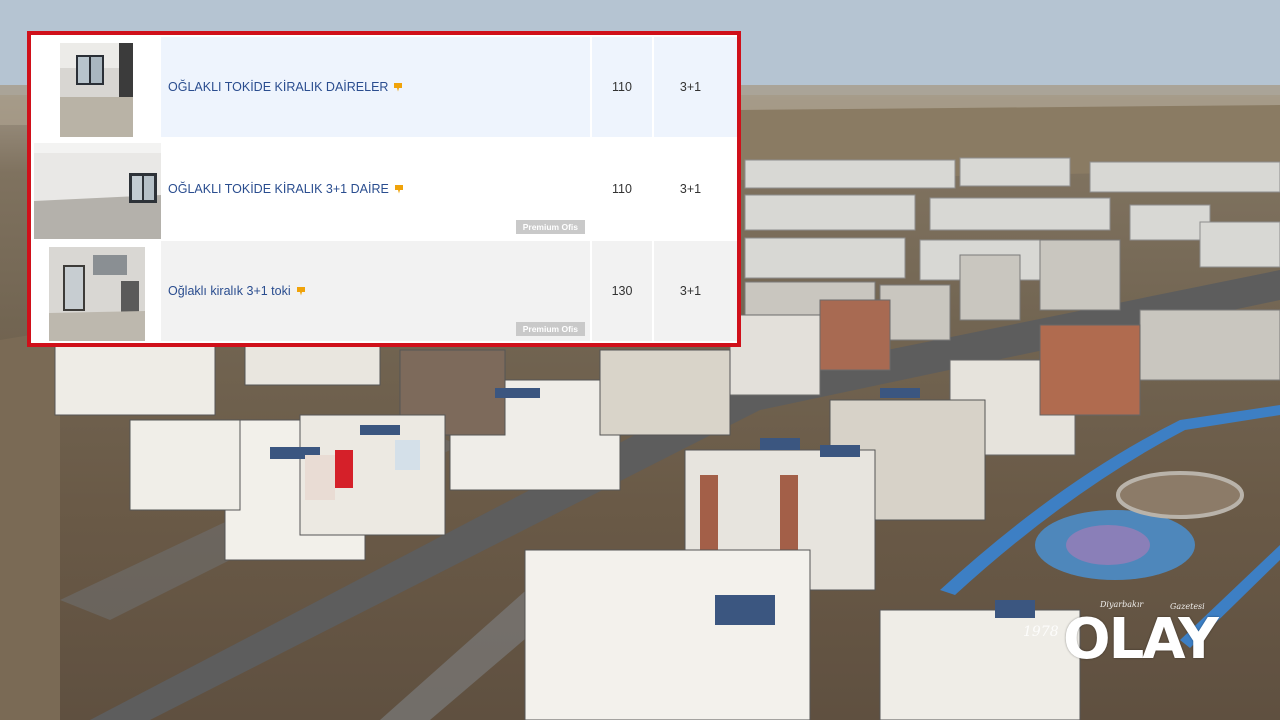 This screenshot has width=1280, height=720. What do you see at coordinates (622, 291) in the screenshot?
I see `listing-size: 130` at bounding box center [622, 291].